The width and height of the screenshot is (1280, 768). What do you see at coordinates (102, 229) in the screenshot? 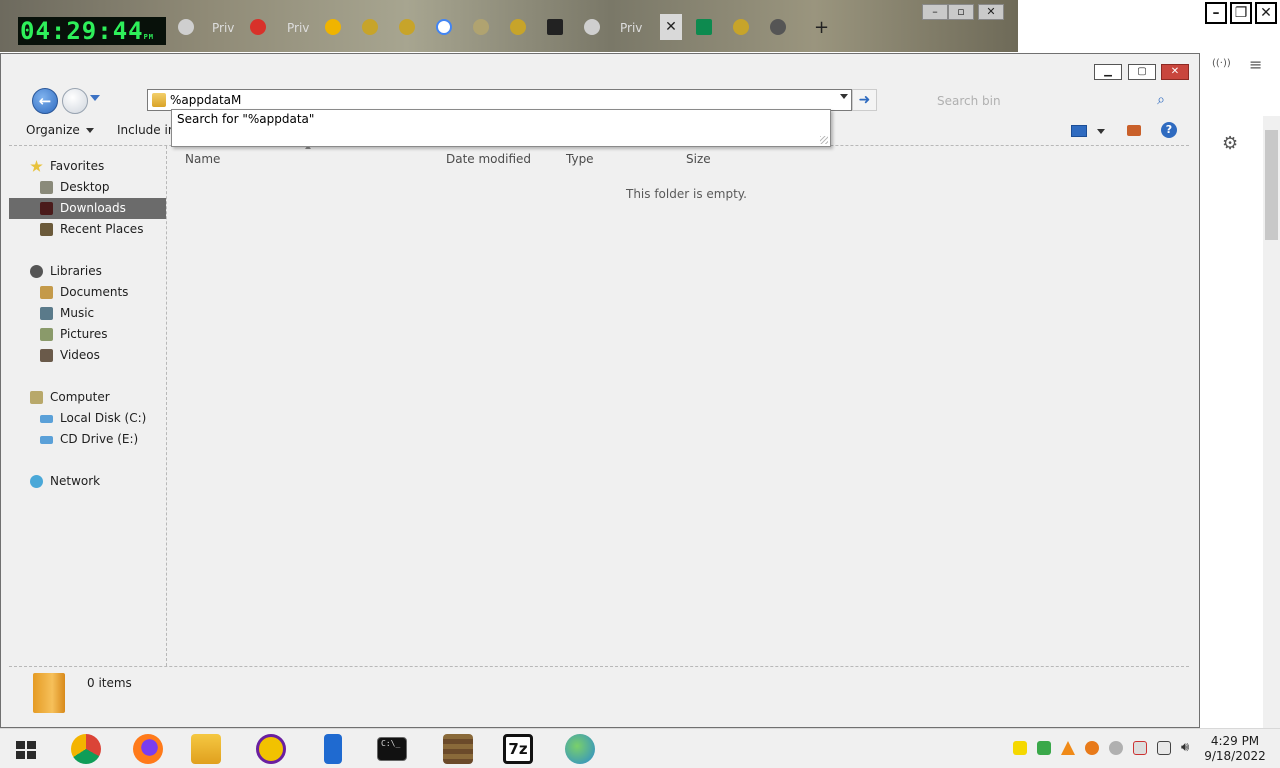
I see `nav-recent-label: Recent Places` at bounding box center [102, 229].